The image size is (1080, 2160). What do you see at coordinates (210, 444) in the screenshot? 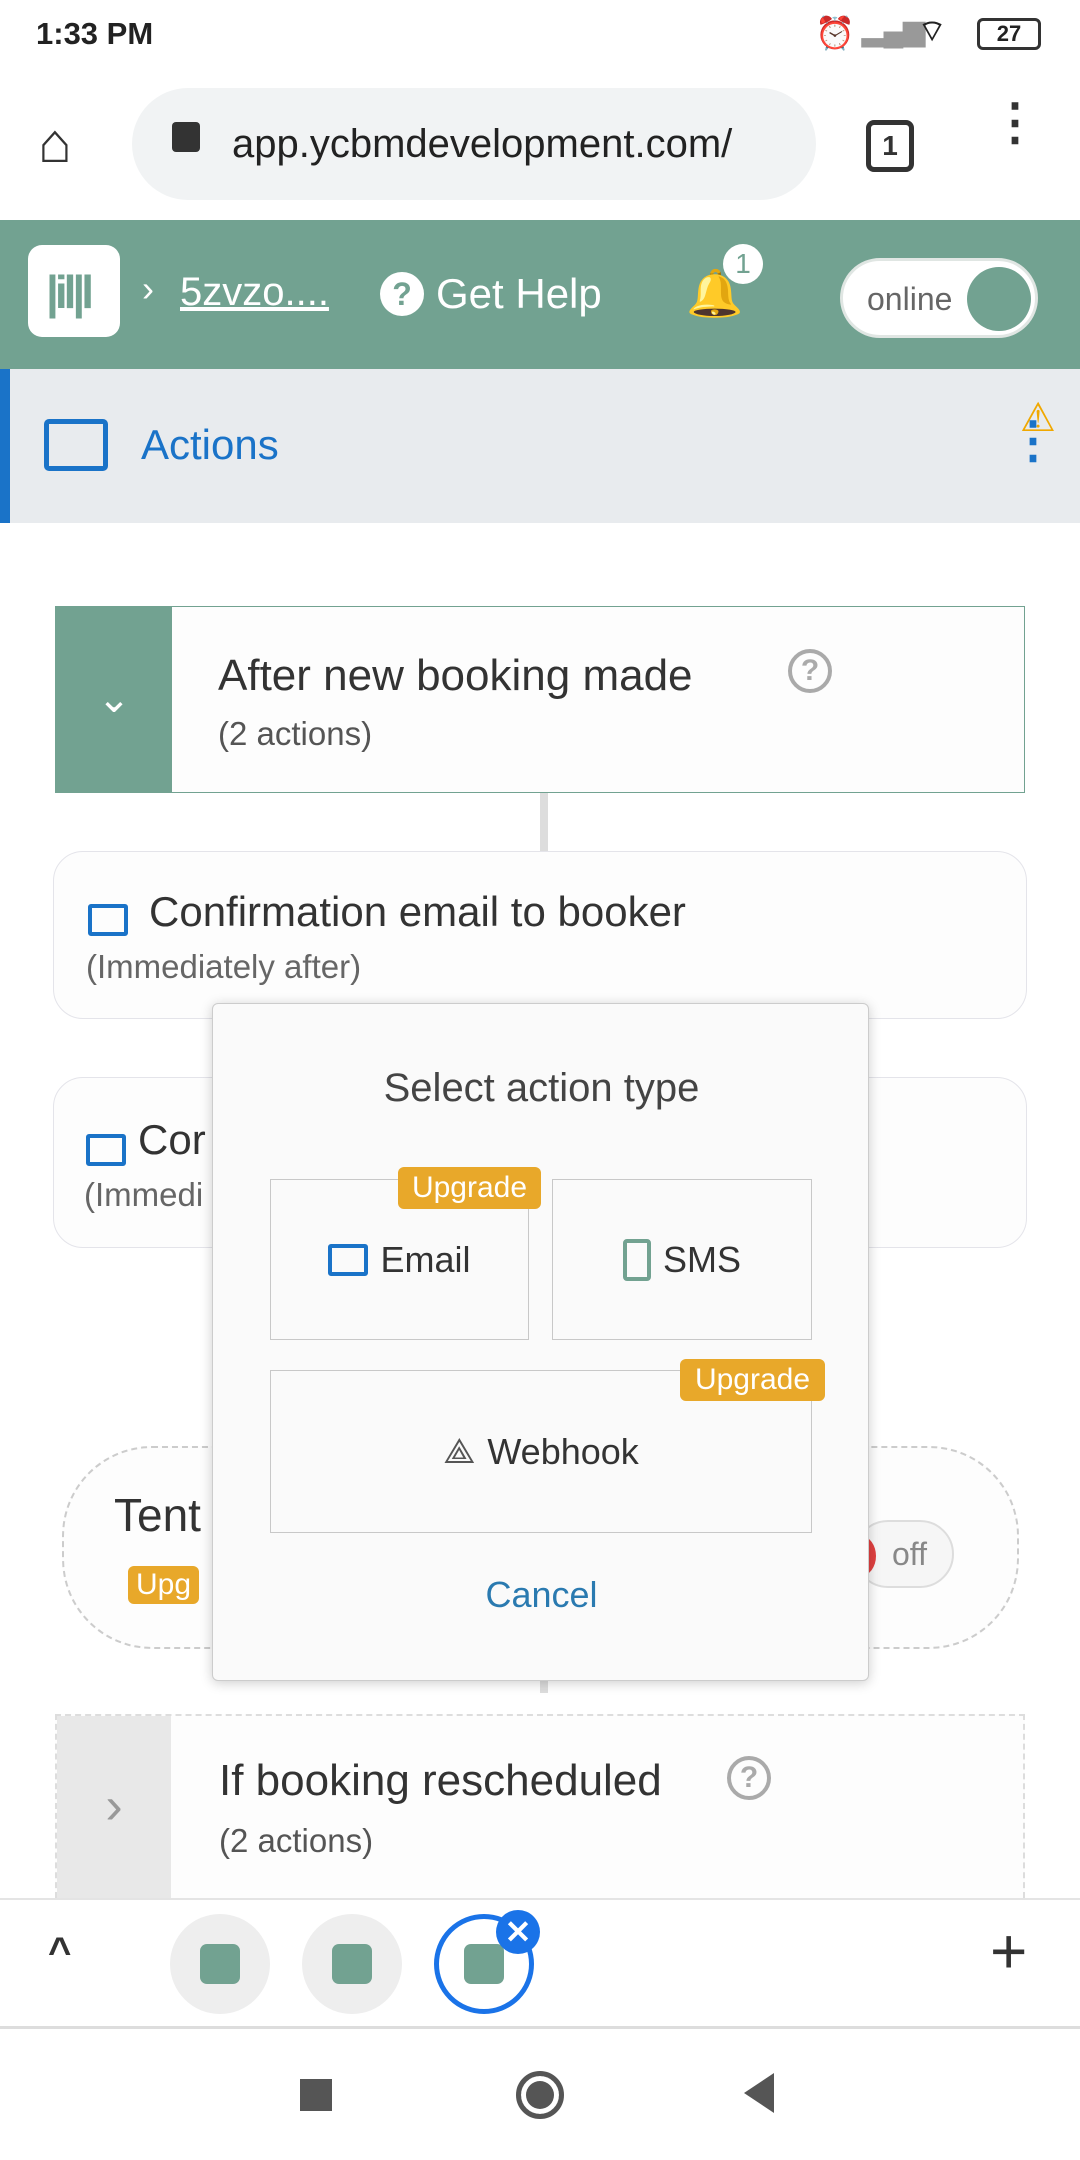
I see `actions-title: Actions` at bounding box center [210, 444].